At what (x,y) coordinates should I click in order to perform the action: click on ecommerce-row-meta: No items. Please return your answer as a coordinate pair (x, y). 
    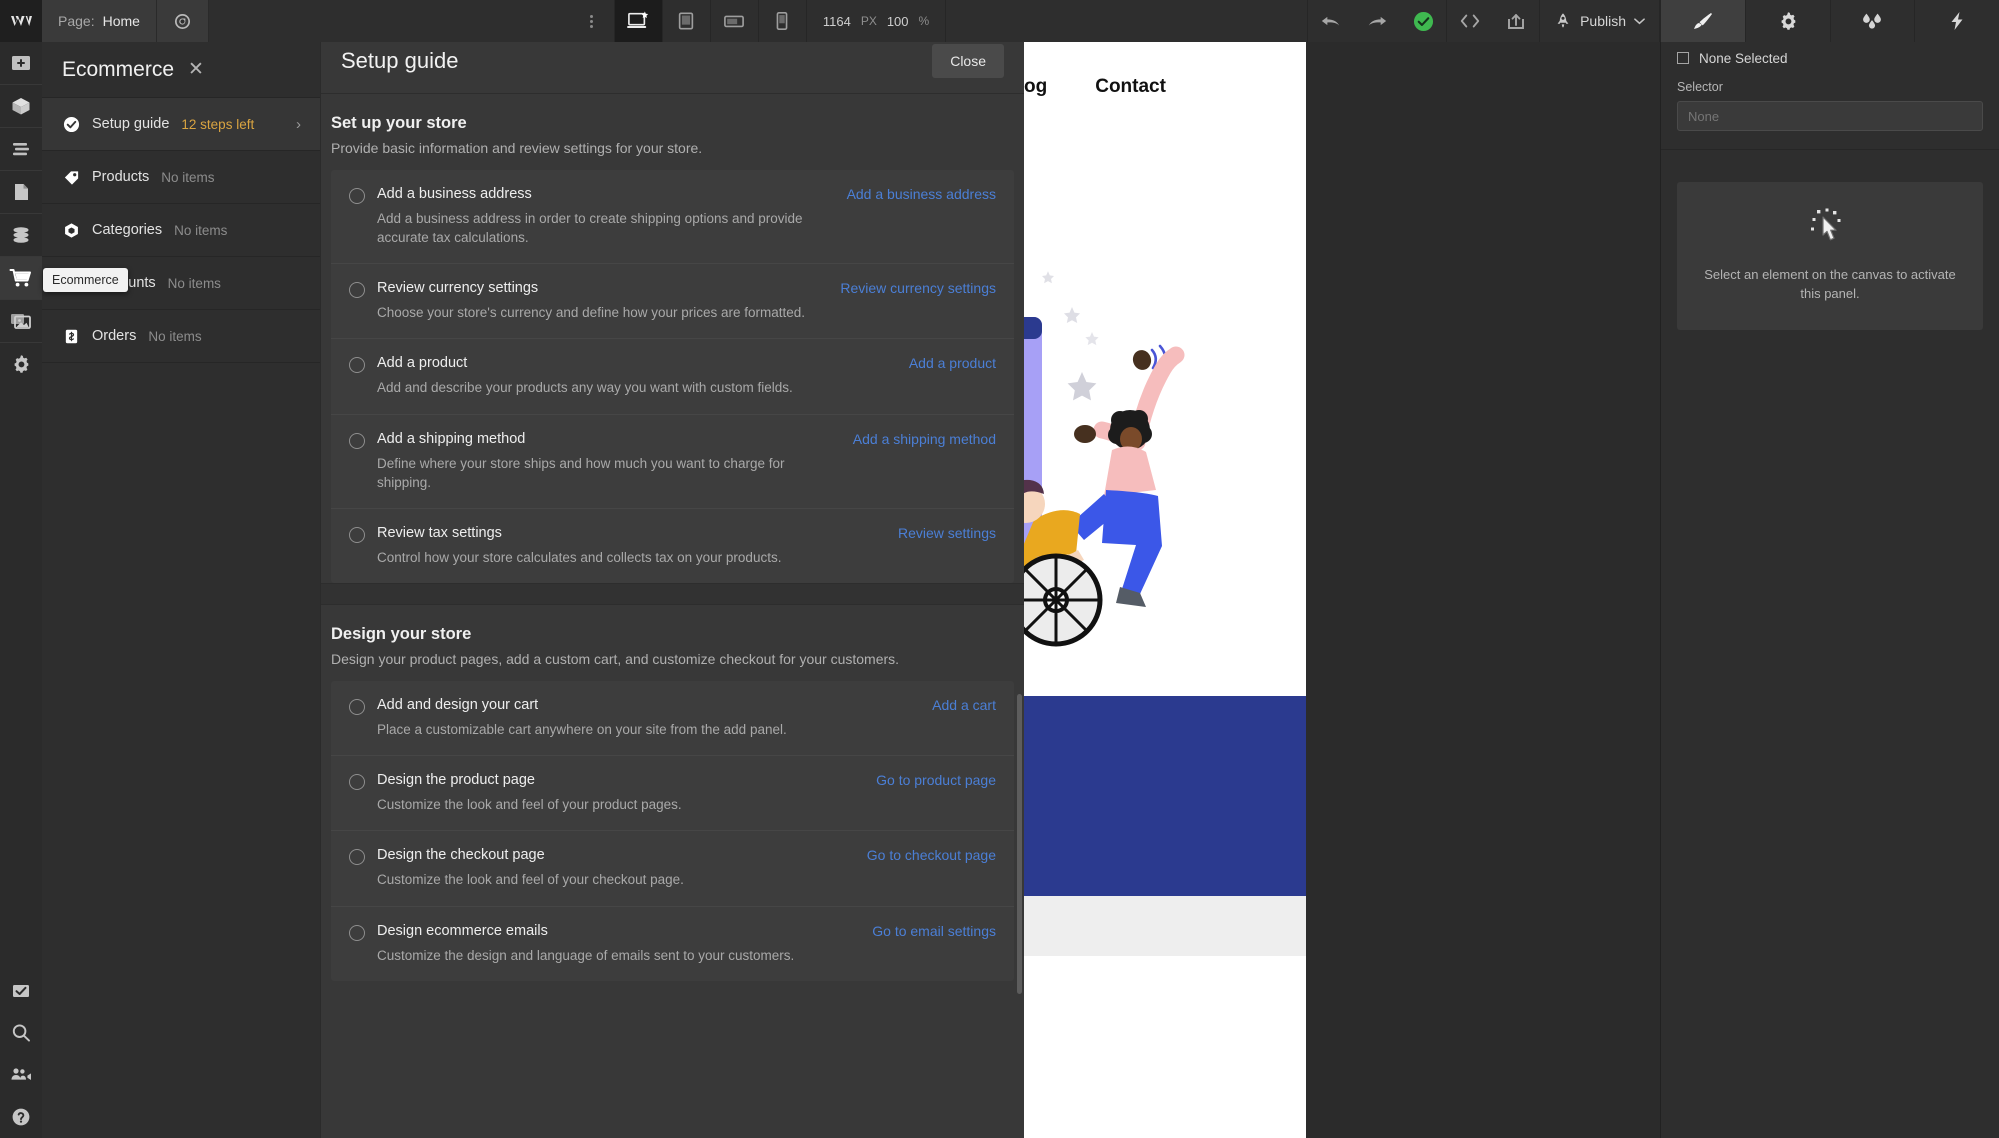
    Looking at the image, I should click on (188, 177).